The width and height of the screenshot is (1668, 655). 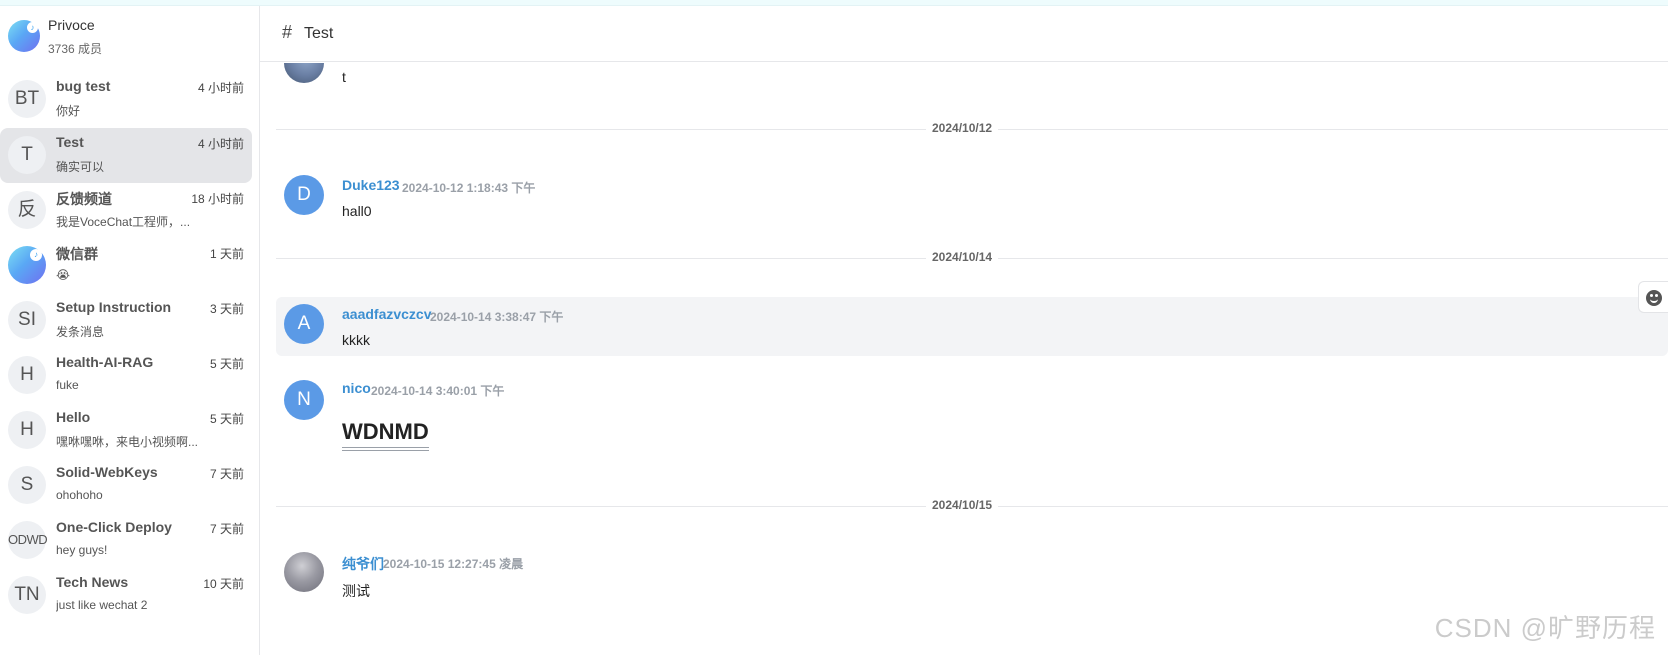 What do you see at coordinates (226, 254) in the screenshot?
I see `channel-time: 1 天前` at bounding box center [226, 254].